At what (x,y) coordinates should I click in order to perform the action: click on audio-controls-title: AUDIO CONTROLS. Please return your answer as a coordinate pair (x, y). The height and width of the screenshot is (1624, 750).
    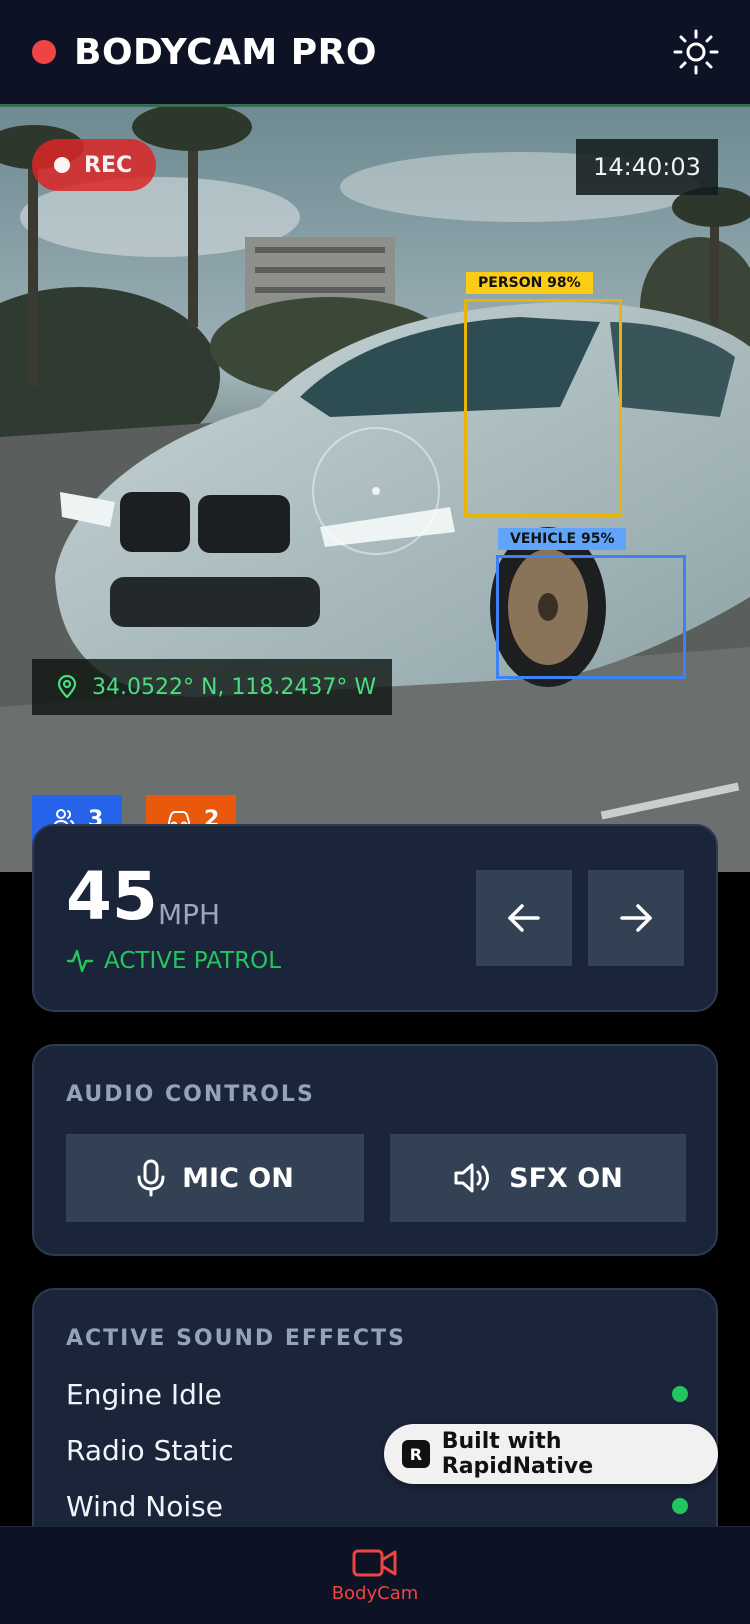
    Looking at the image, I should click on (190, 1094).